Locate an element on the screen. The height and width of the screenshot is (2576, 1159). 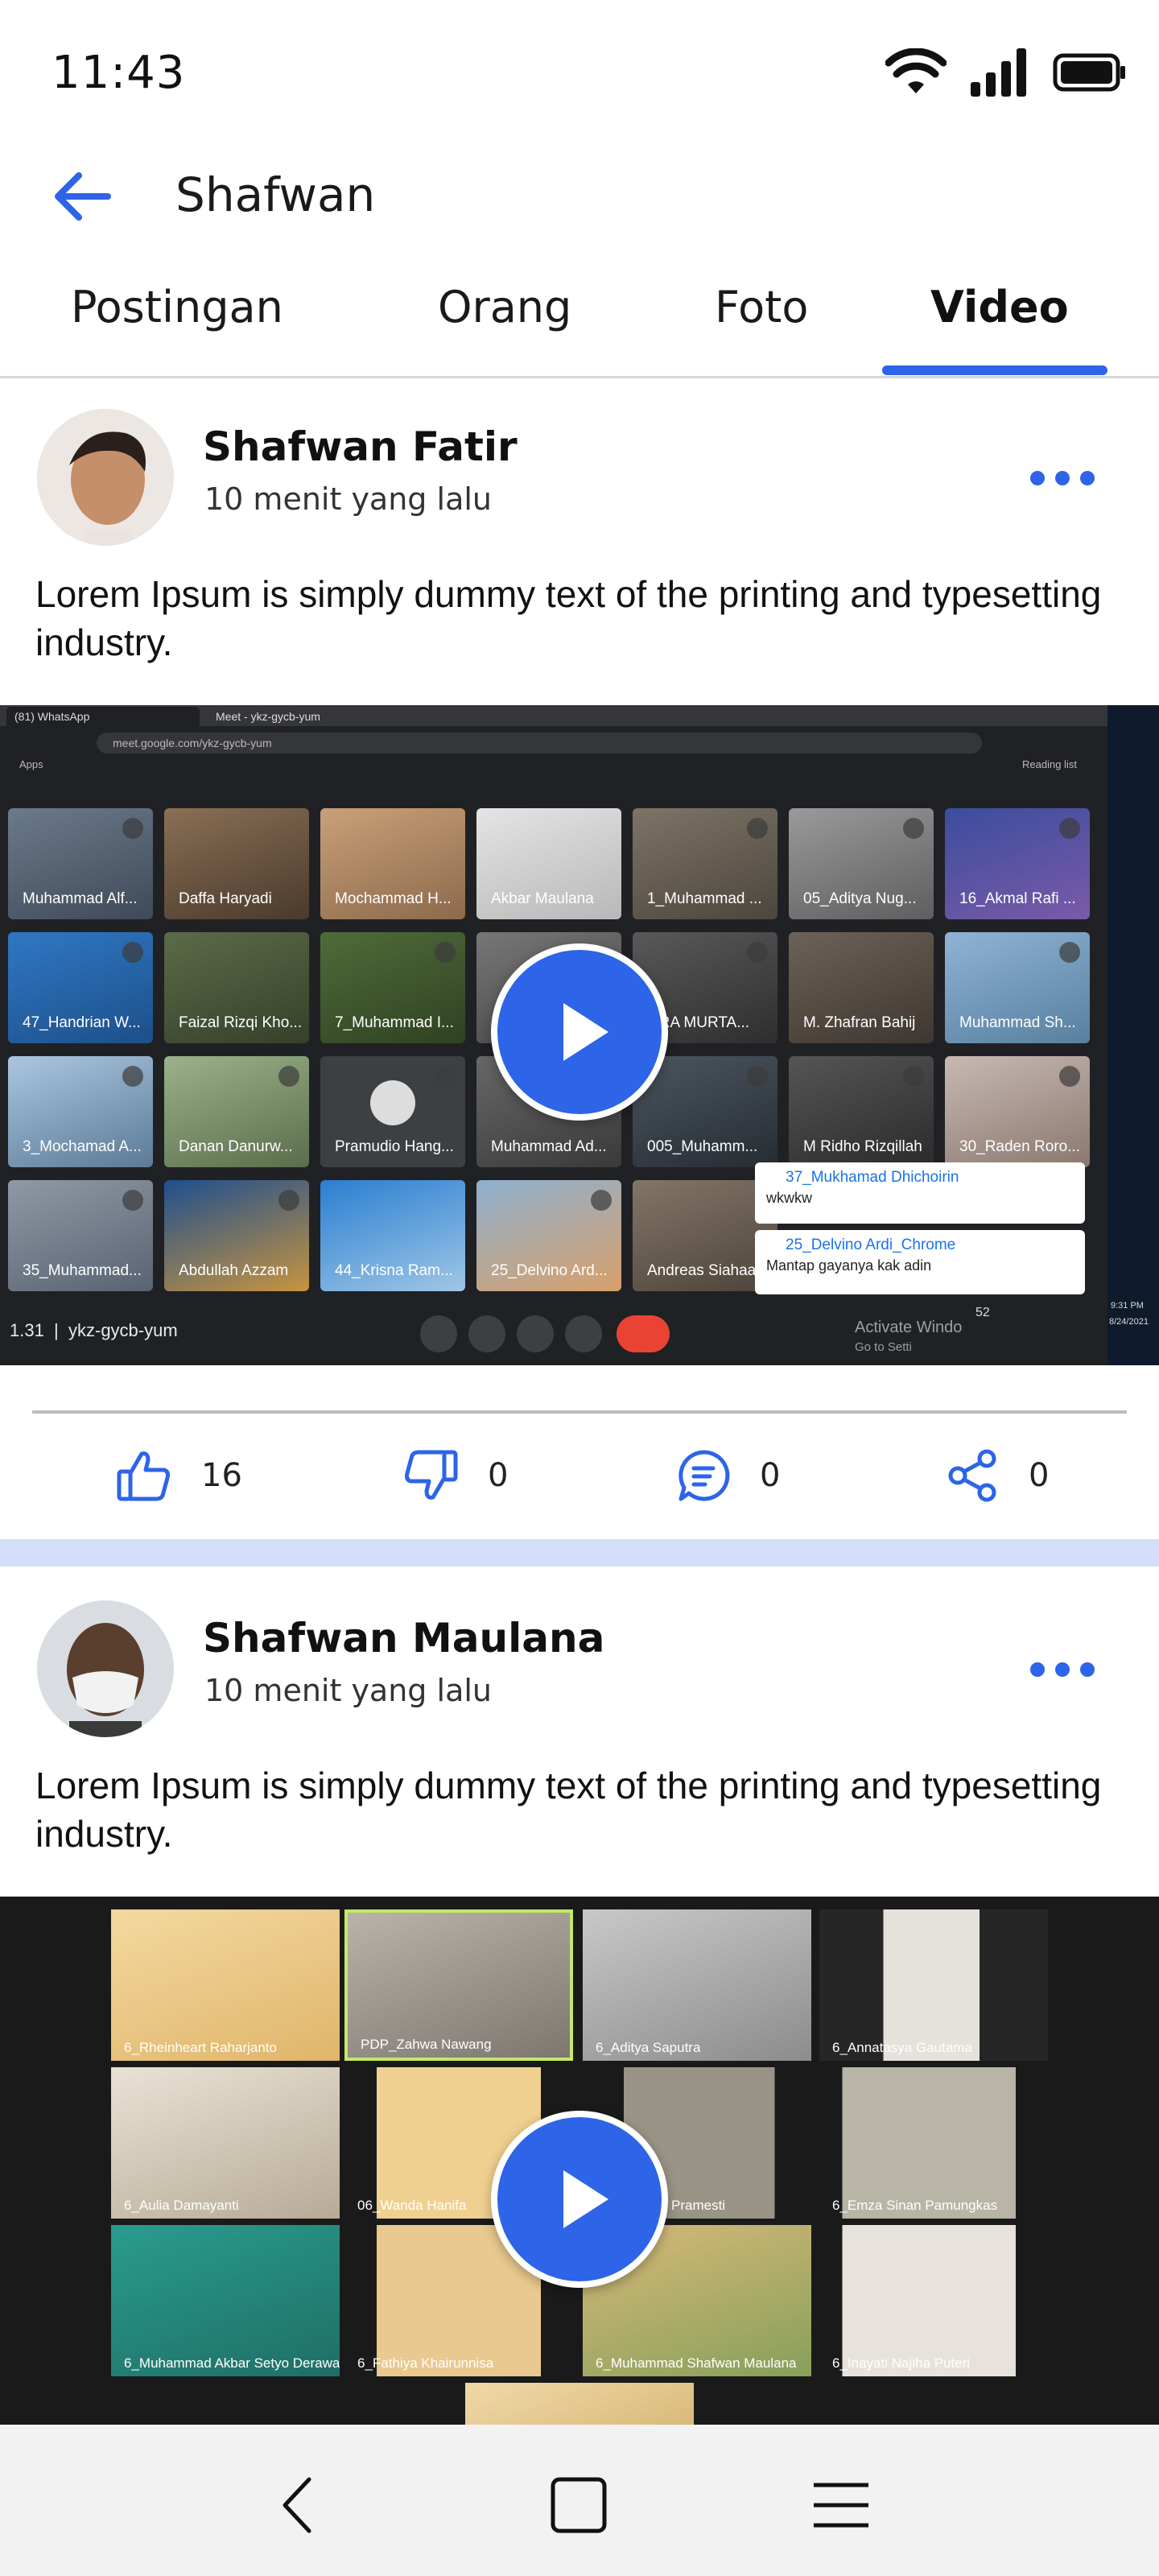
present-button is located at coordinates (535, 1333).